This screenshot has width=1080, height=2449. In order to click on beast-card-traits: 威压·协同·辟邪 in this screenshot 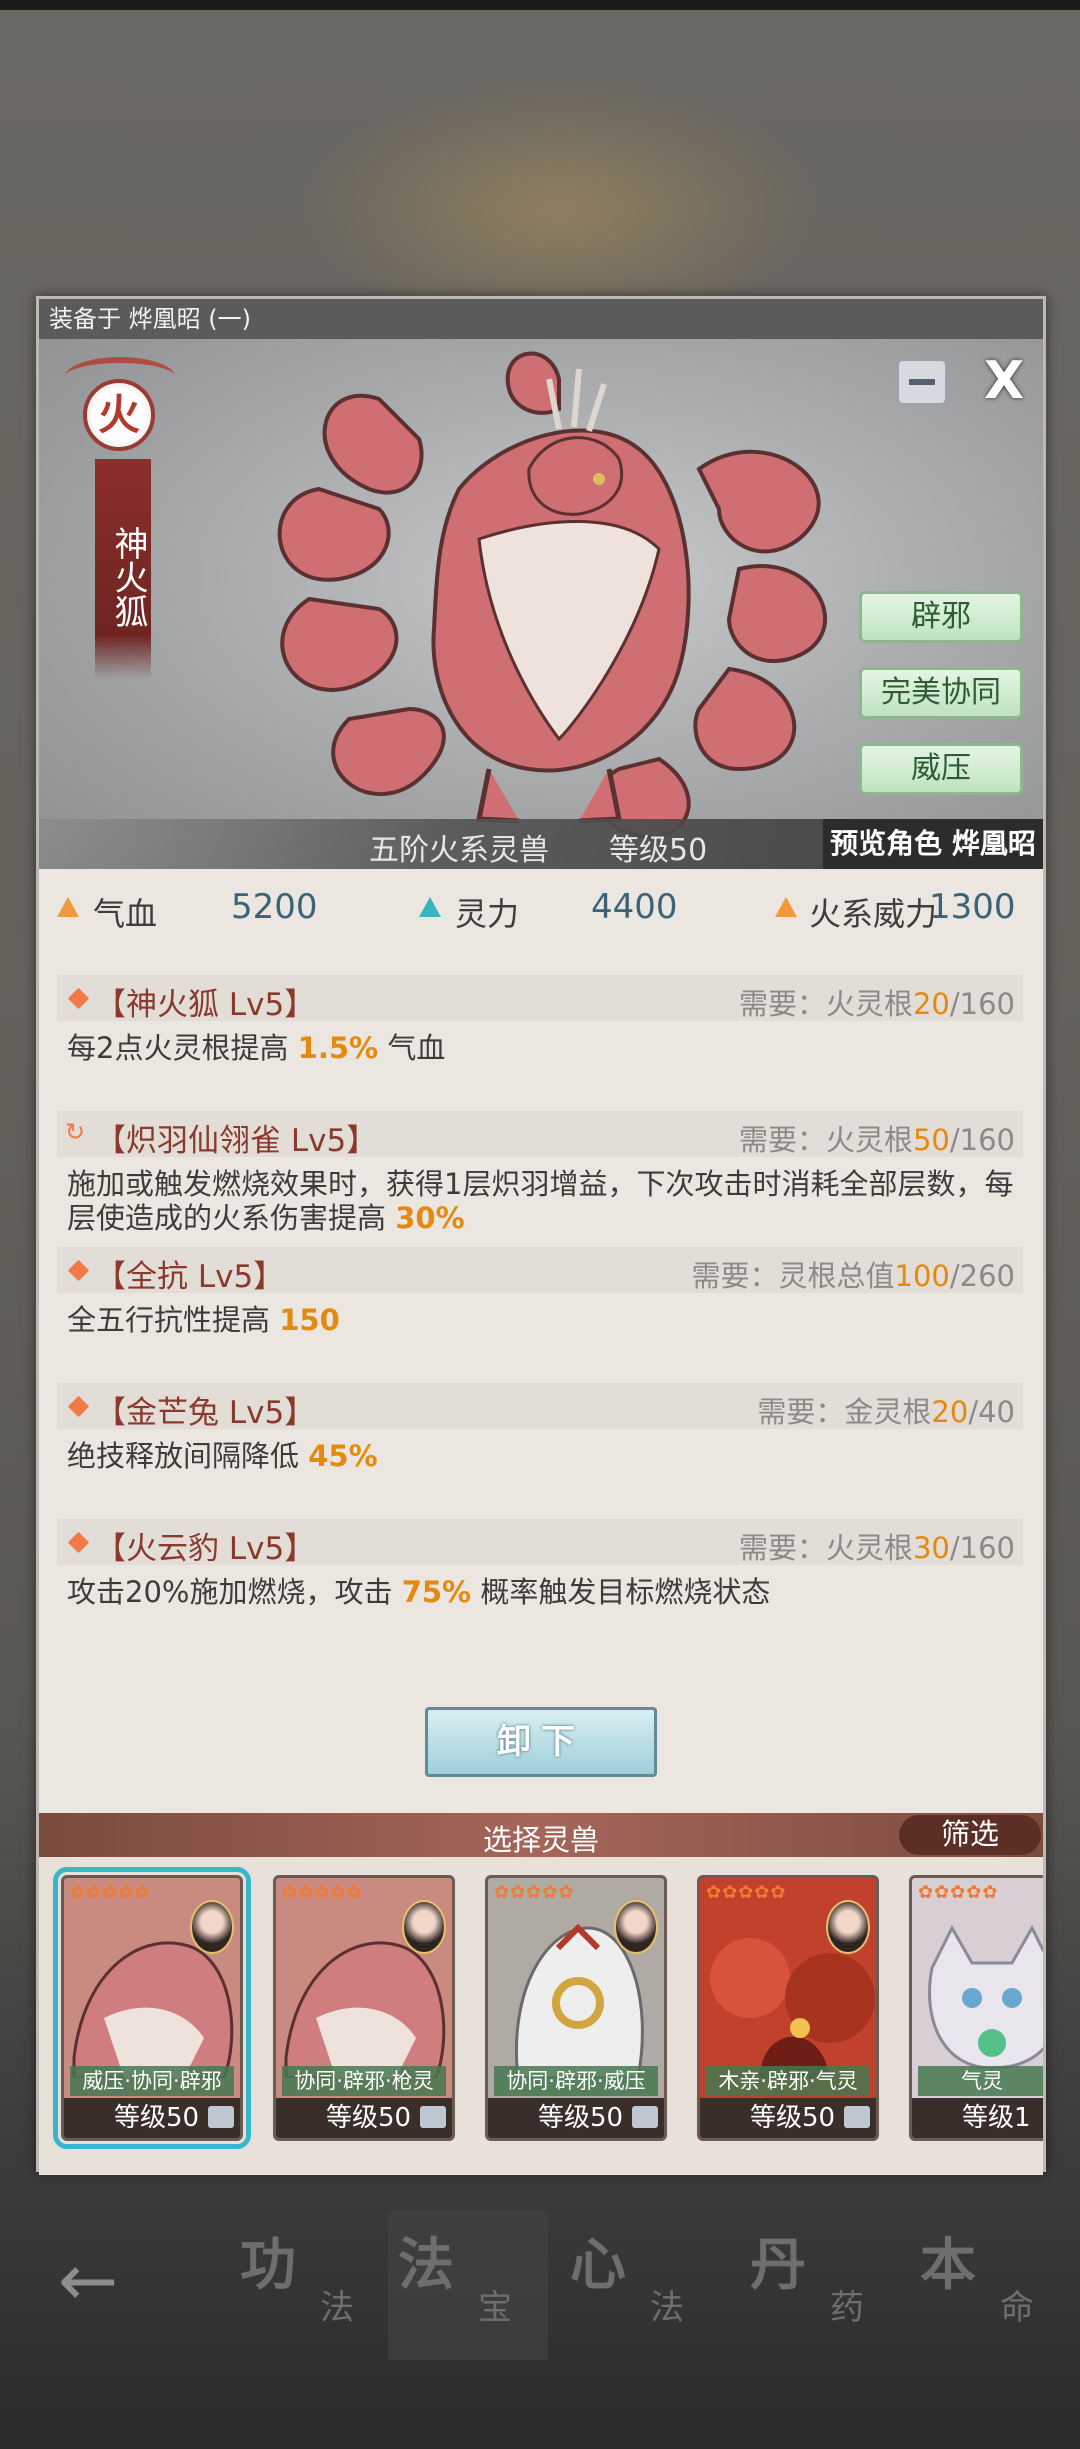, I will do `click(152, 2081)`.